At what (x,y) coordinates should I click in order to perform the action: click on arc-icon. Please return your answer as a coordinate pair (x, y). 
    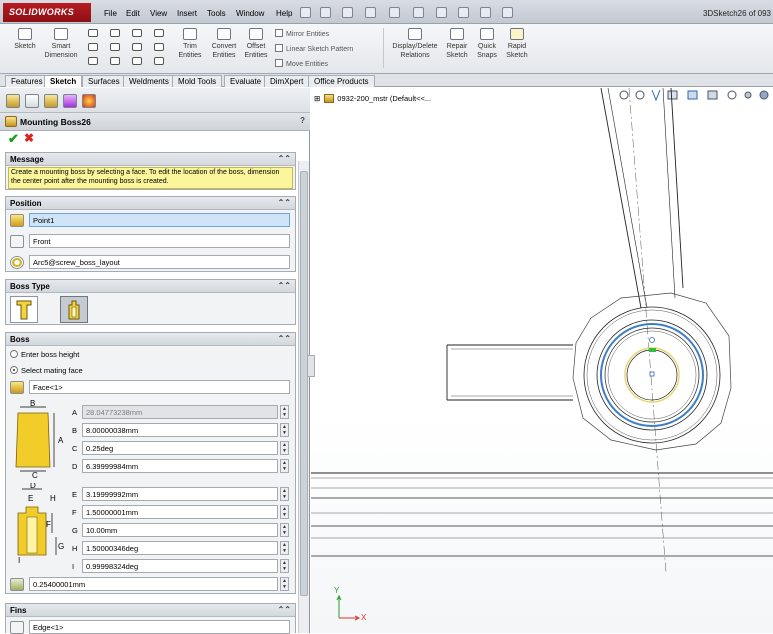
    Looking at the image, I should click on (137, 33).